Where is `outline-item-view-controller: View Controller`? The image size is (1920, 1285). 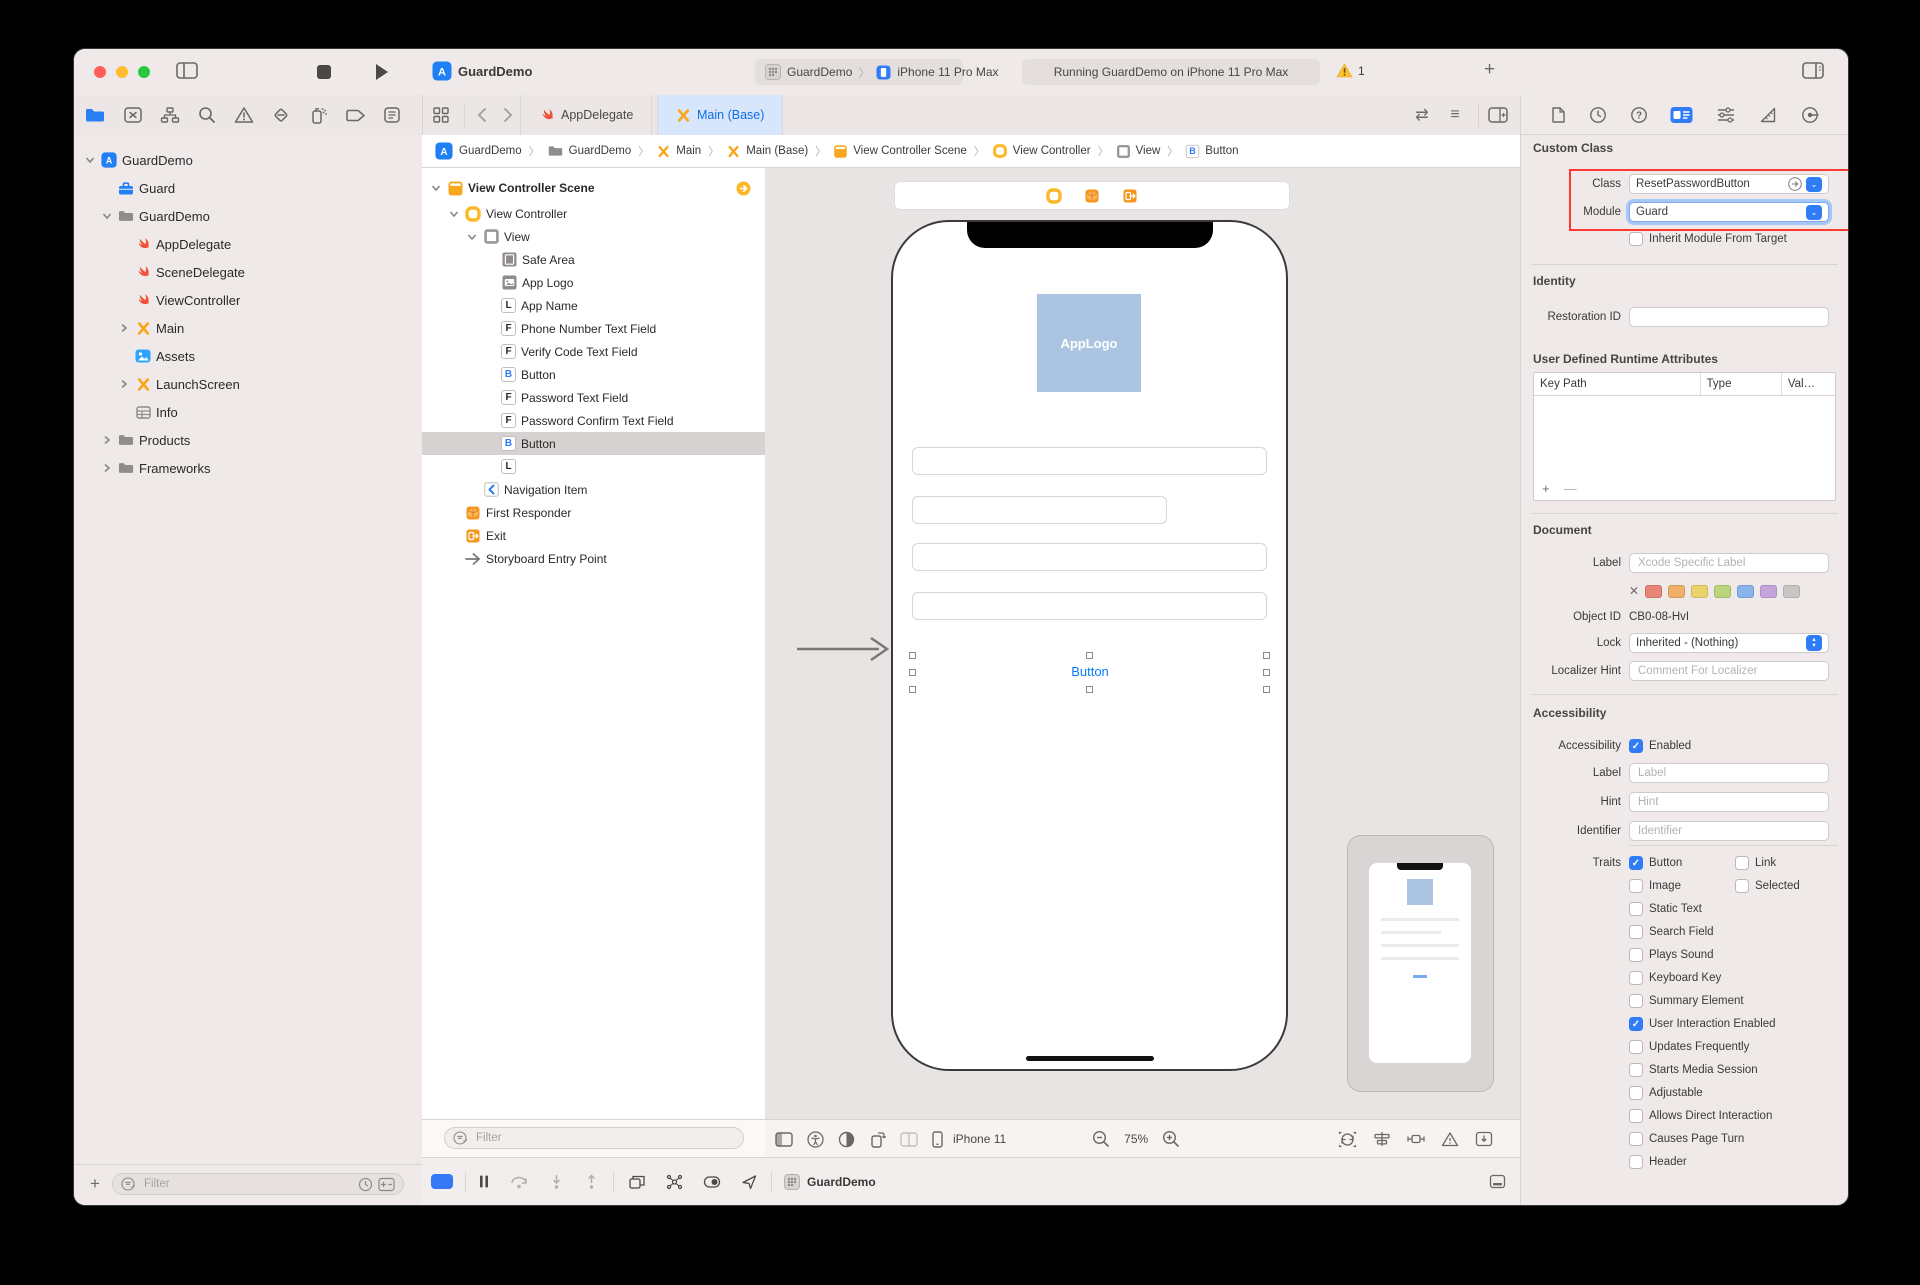
outline-item-view-controller: View Controller is located at coordinates (593, 213).